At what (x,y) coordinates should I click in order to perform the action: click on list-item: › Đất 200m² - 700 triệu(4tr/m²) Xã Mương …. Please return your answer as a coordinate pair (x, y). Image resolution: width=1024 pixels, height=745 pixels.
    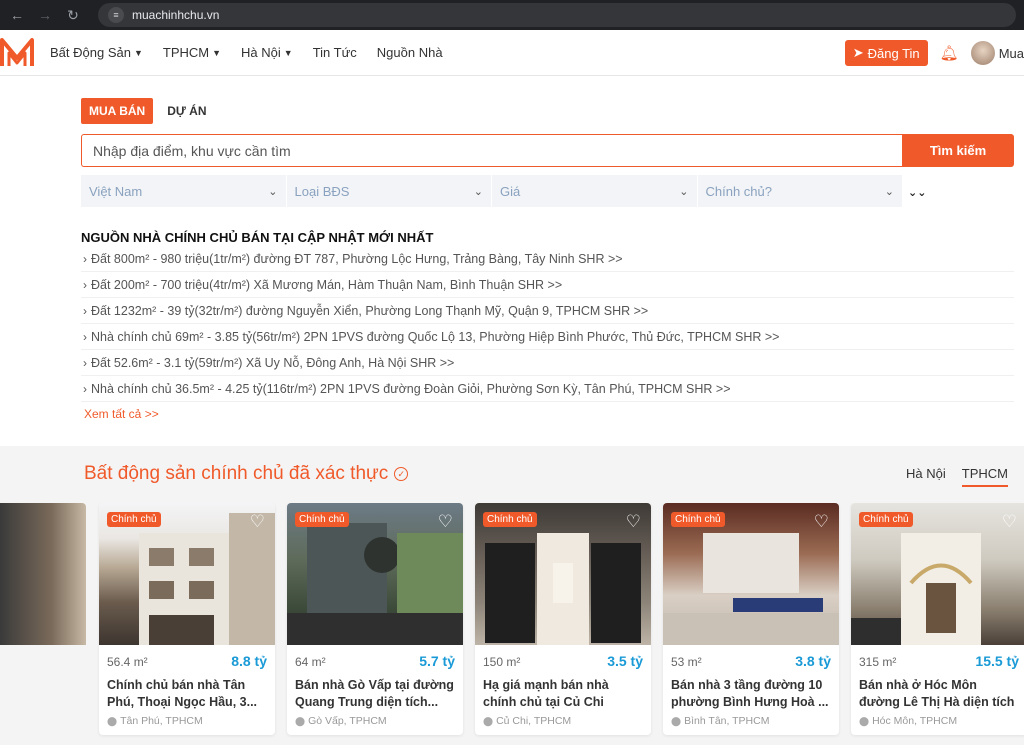
    Looking at the image, I should click on (547, 285).